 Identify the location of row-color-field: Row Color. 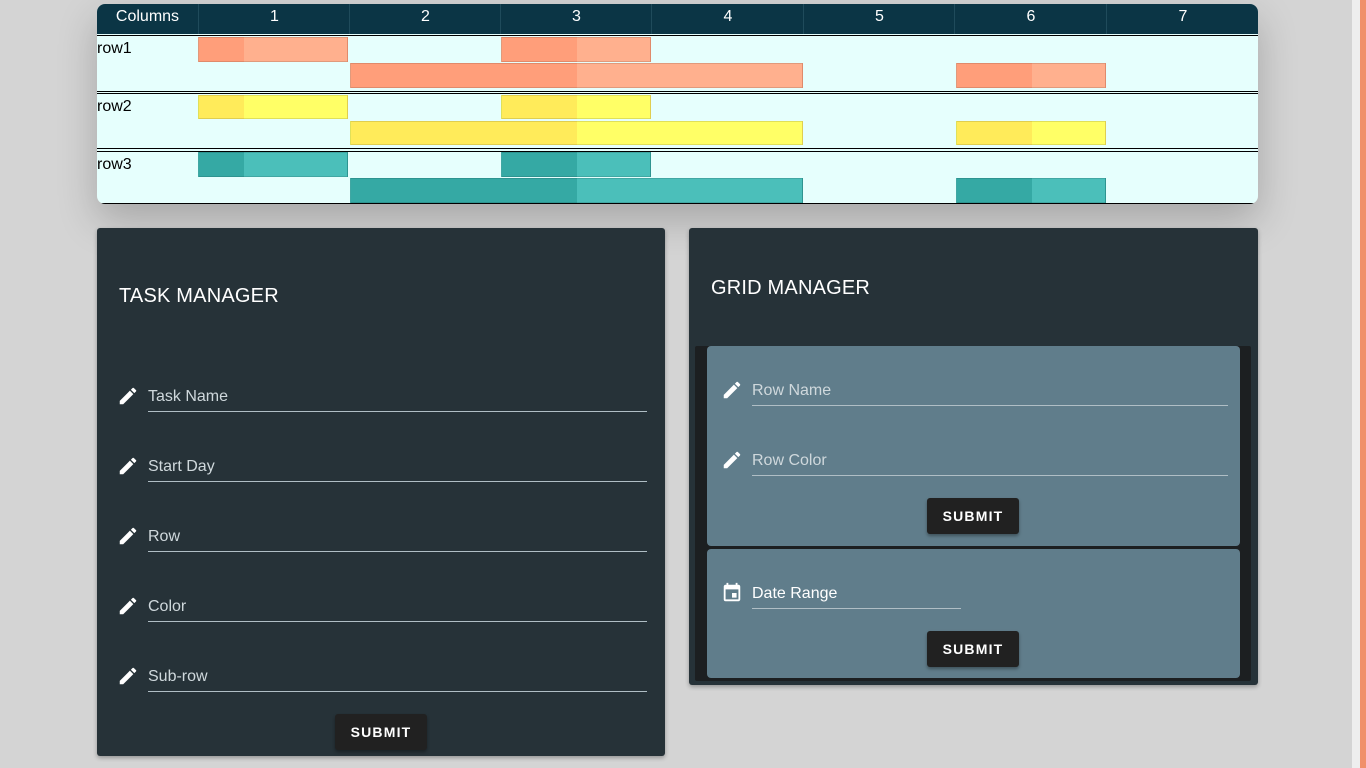
(974, 464).